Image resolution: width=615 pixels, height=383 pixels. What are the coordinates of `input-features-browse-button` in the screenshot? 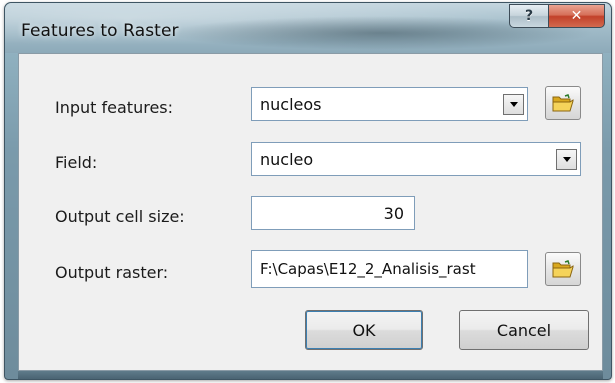 It's located at (563, 103).